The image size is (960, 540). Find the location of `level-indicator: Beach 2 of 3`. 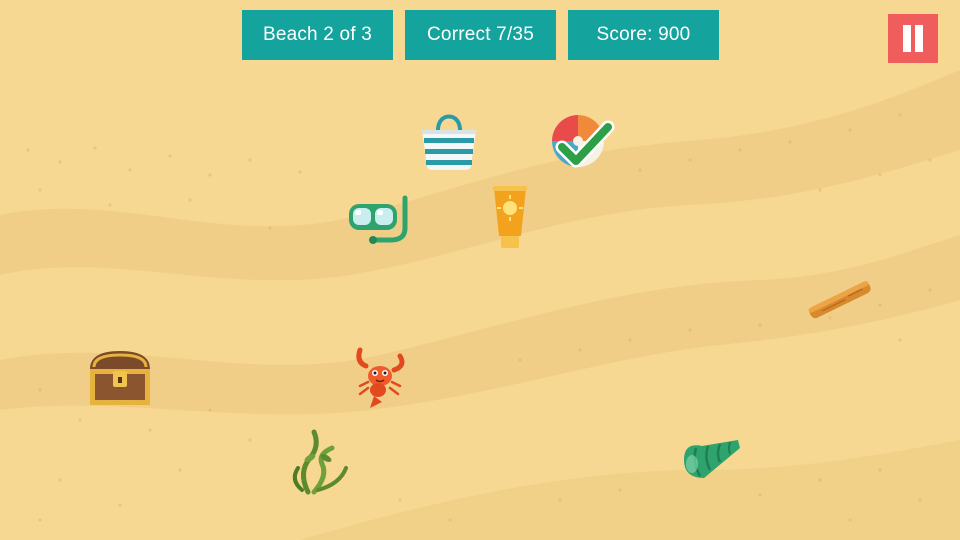

level-indicator: Beach 2 of 3 is located at coordinates (317, 35).